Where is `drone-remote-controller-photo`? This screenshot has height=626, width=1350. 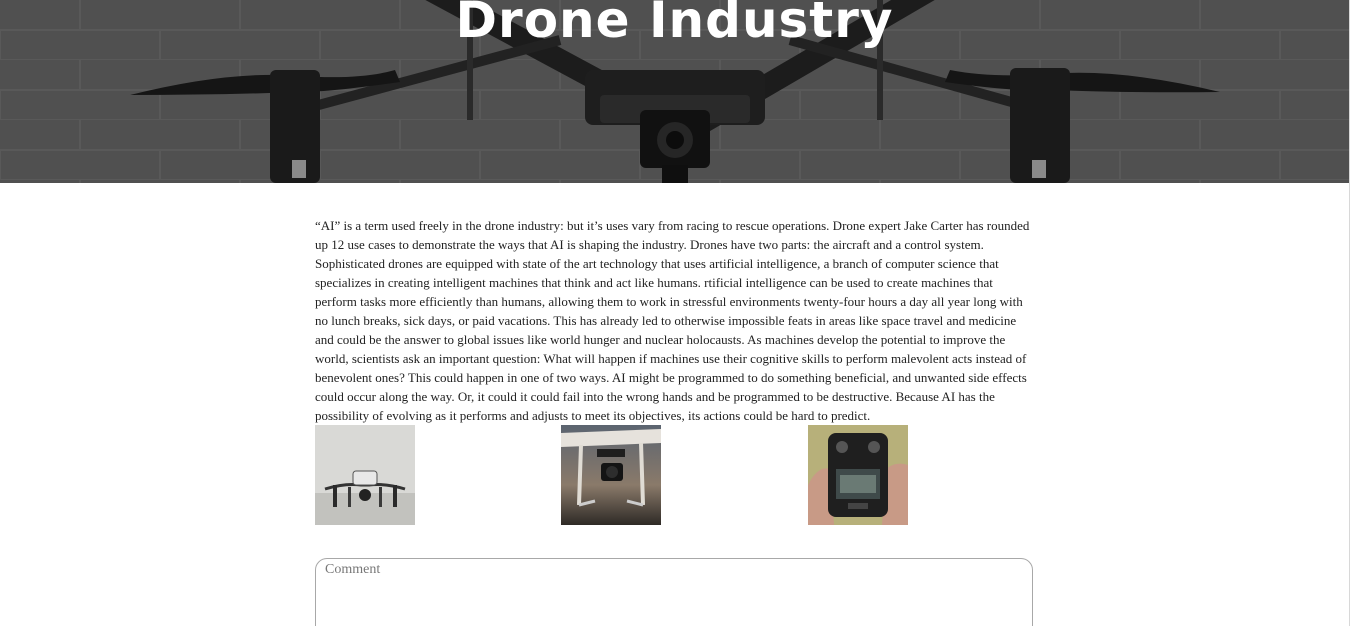
drone-remote-controller-photo is located at coordinates (858, 475).